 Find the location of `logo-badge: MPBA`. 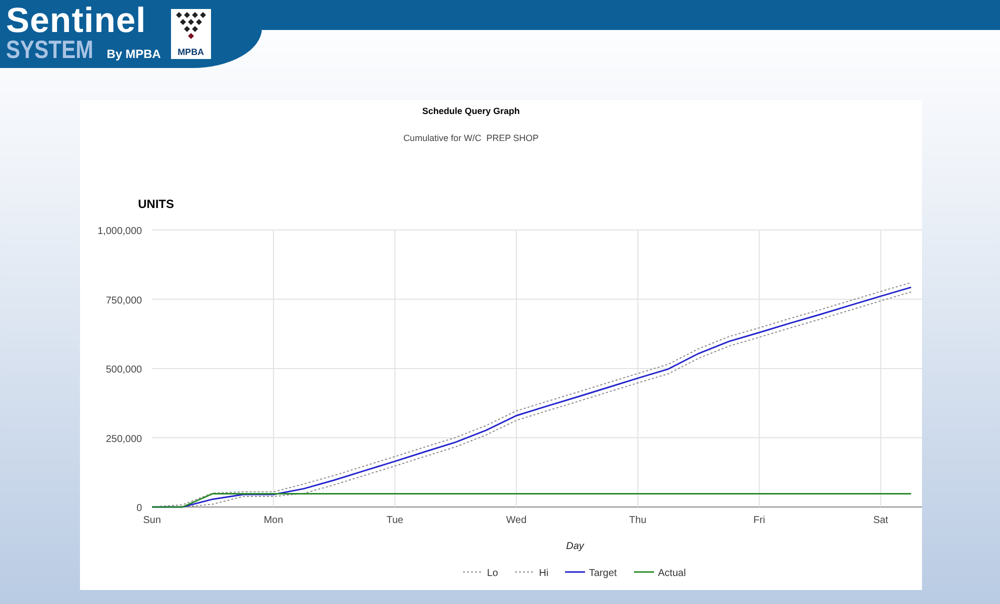

logo-badge: MPBA is located at coordinates (190, 34).